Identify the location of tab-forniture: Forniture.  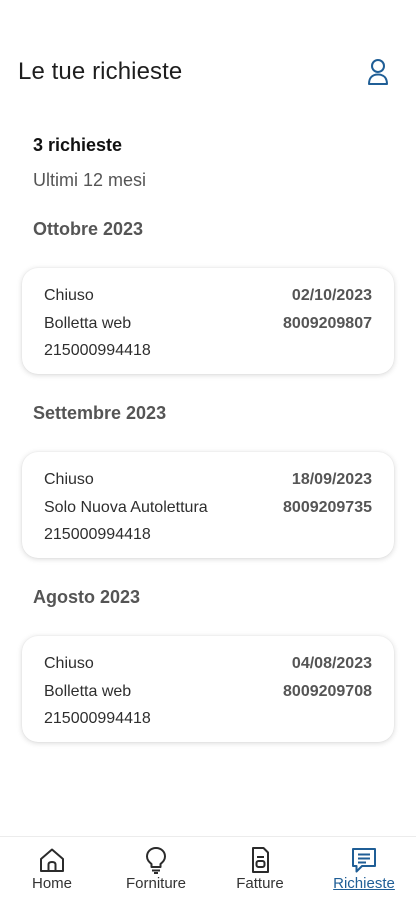
(156, 868).